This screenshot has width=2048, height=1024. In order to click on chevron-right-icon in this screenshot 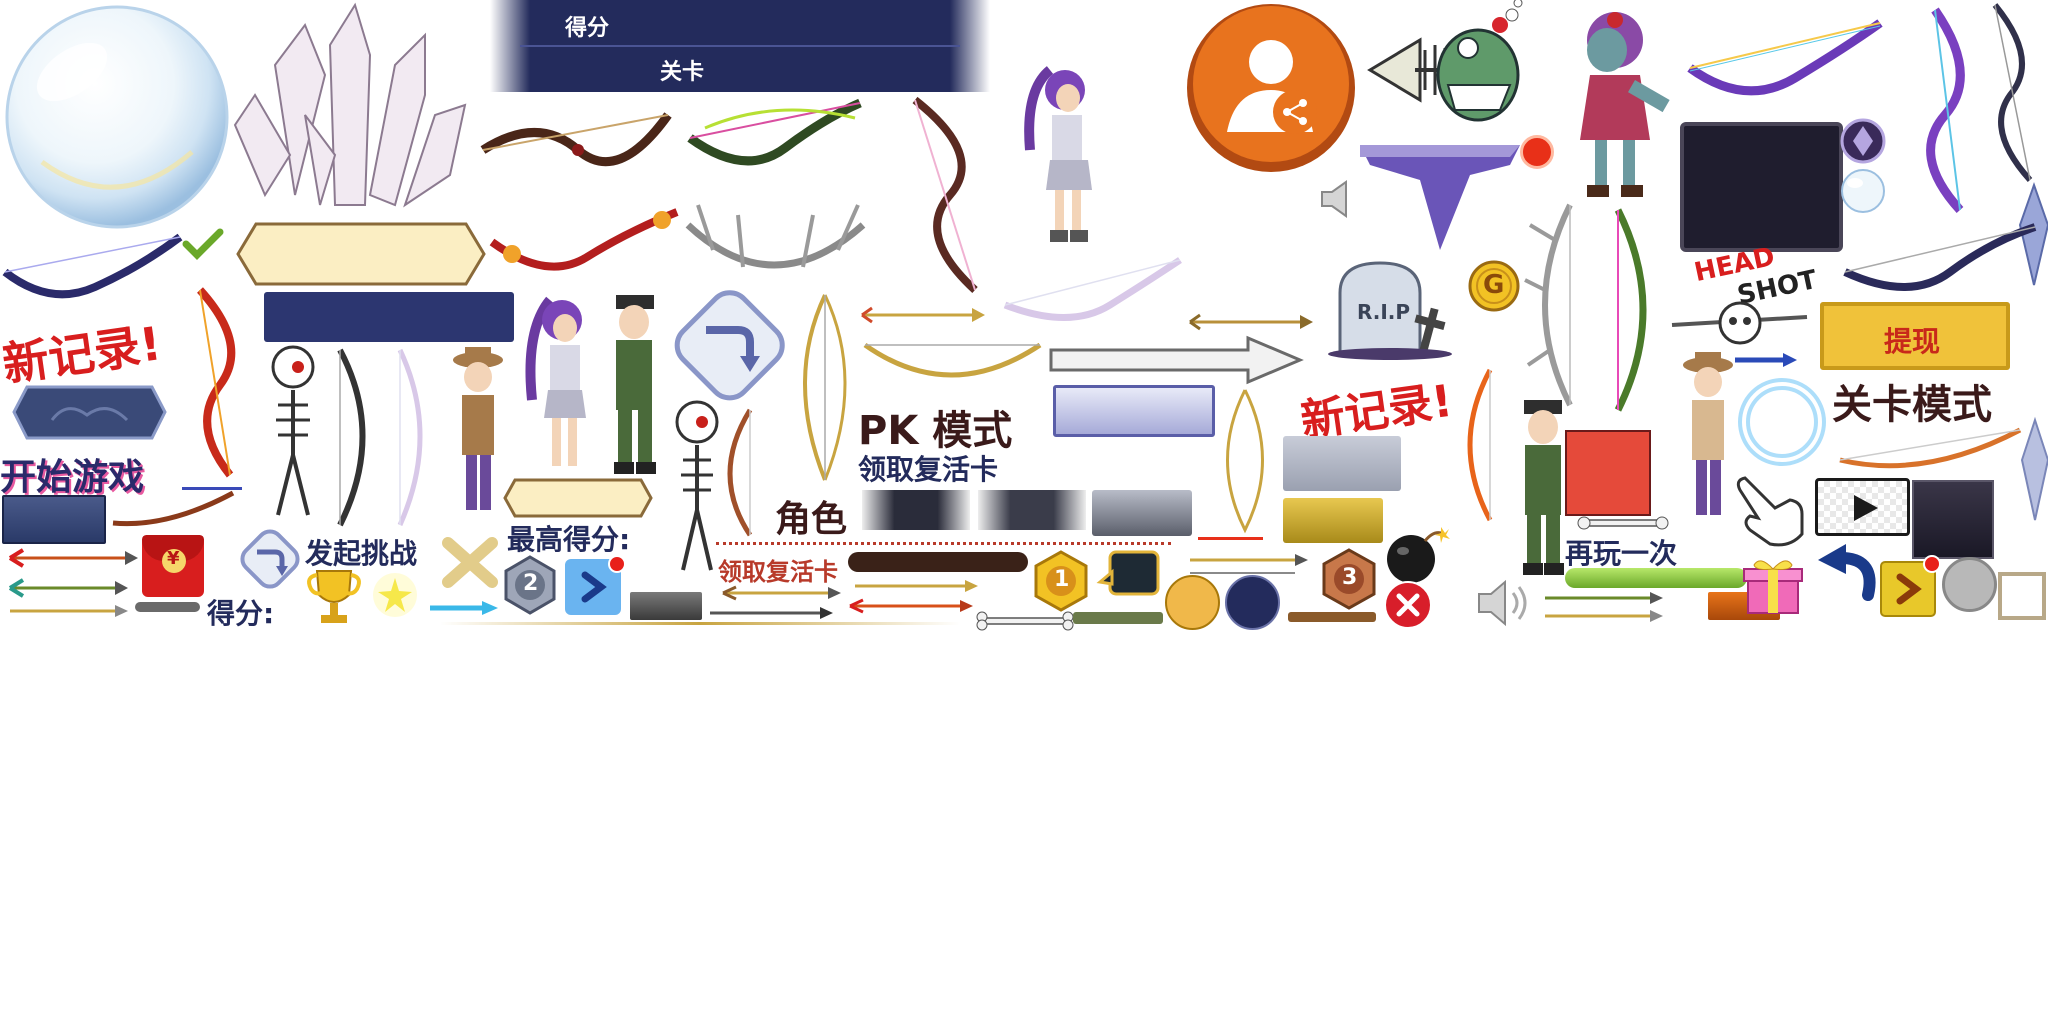, I will do `click(594, 587)`.